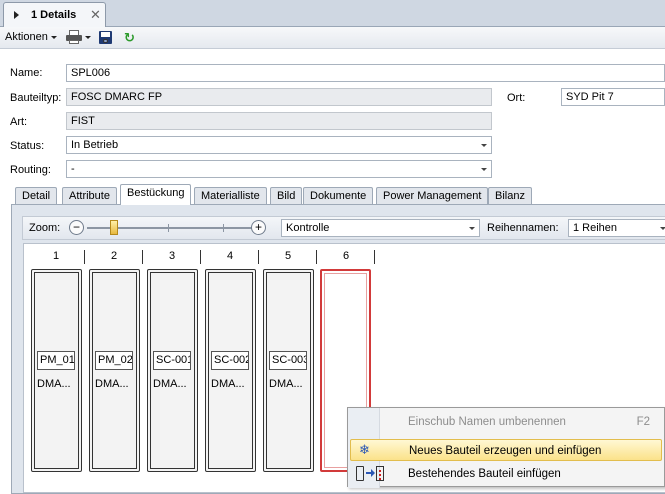 The height and width of the screenshot is (494, 665). Describe the element at coordinates (279, 97) in the screenshot. I see `bauteiltyp-field: FOSC DMARC FP` at that location.